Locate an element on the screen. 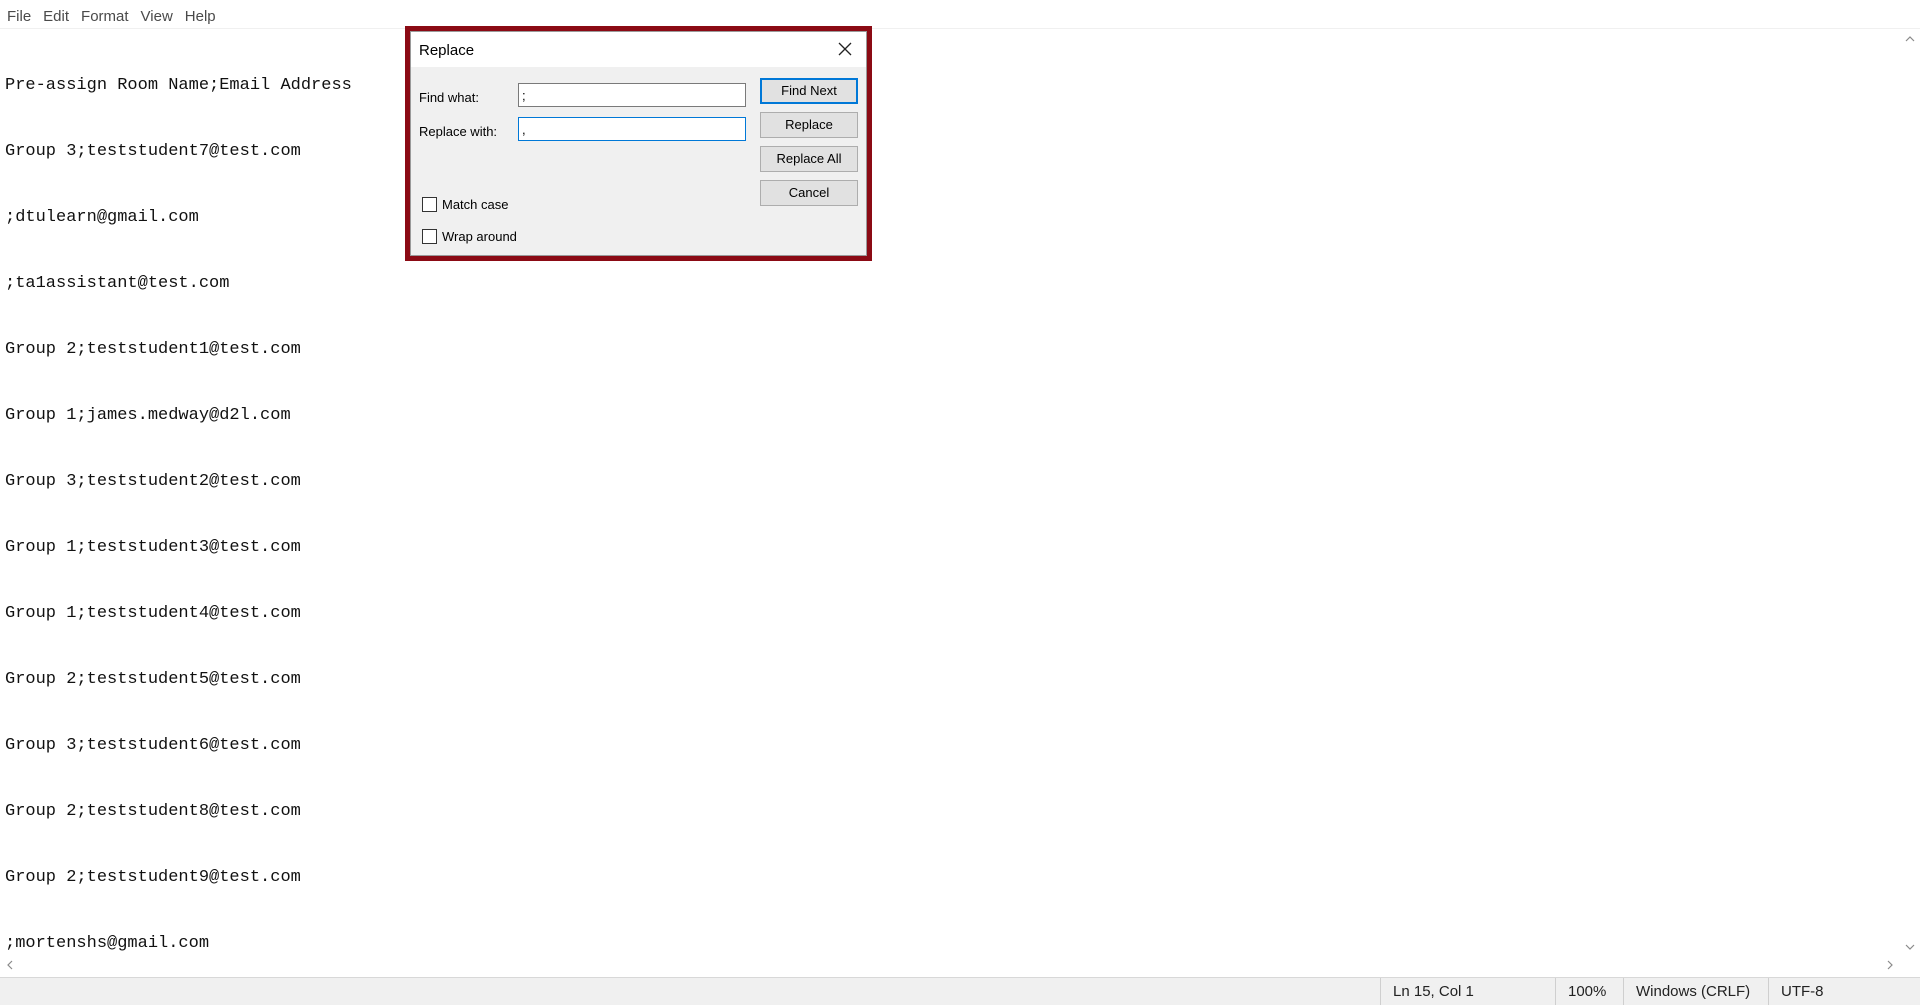 The height and width of the screenshot is (1005, 1920). wrap-around-label: Wrap around is located at coordinates (479, 236).